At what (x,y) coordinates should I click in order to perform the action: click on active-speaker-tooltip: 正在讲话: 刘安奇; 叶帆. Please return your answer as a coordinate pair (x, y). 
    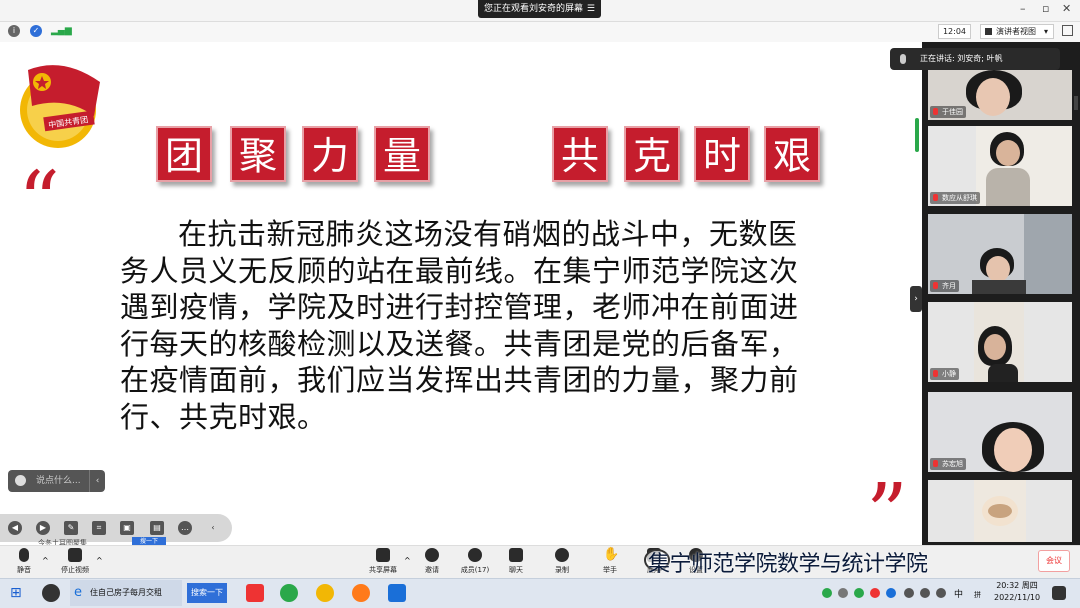
    Looking at the image, I should click on (975, 59).